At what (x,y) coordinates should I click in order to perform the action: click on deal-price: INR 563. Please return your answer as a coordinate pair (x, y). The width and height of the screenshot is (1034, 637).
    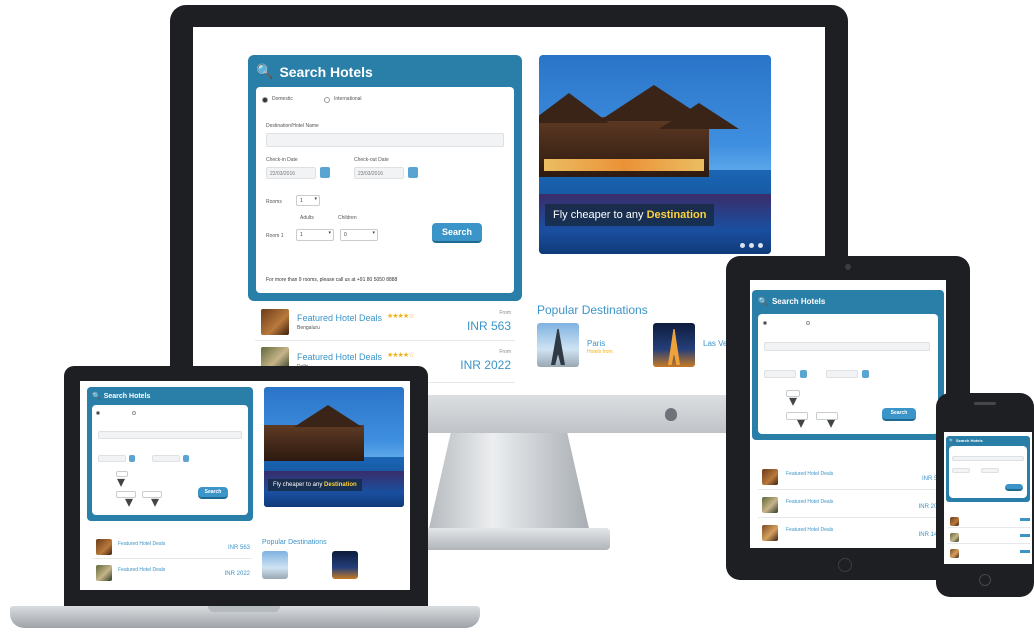
    Looking at the image, I should click on (488, 326).